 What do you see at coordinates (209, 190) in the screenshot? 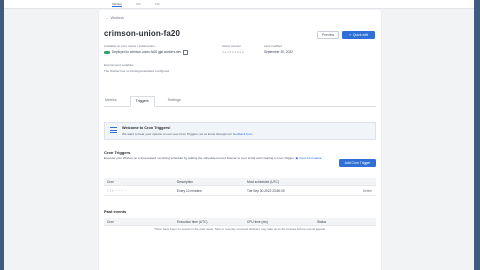
I see `cron-row-description: Every 10 minutes` at bounding box center [209, 190].